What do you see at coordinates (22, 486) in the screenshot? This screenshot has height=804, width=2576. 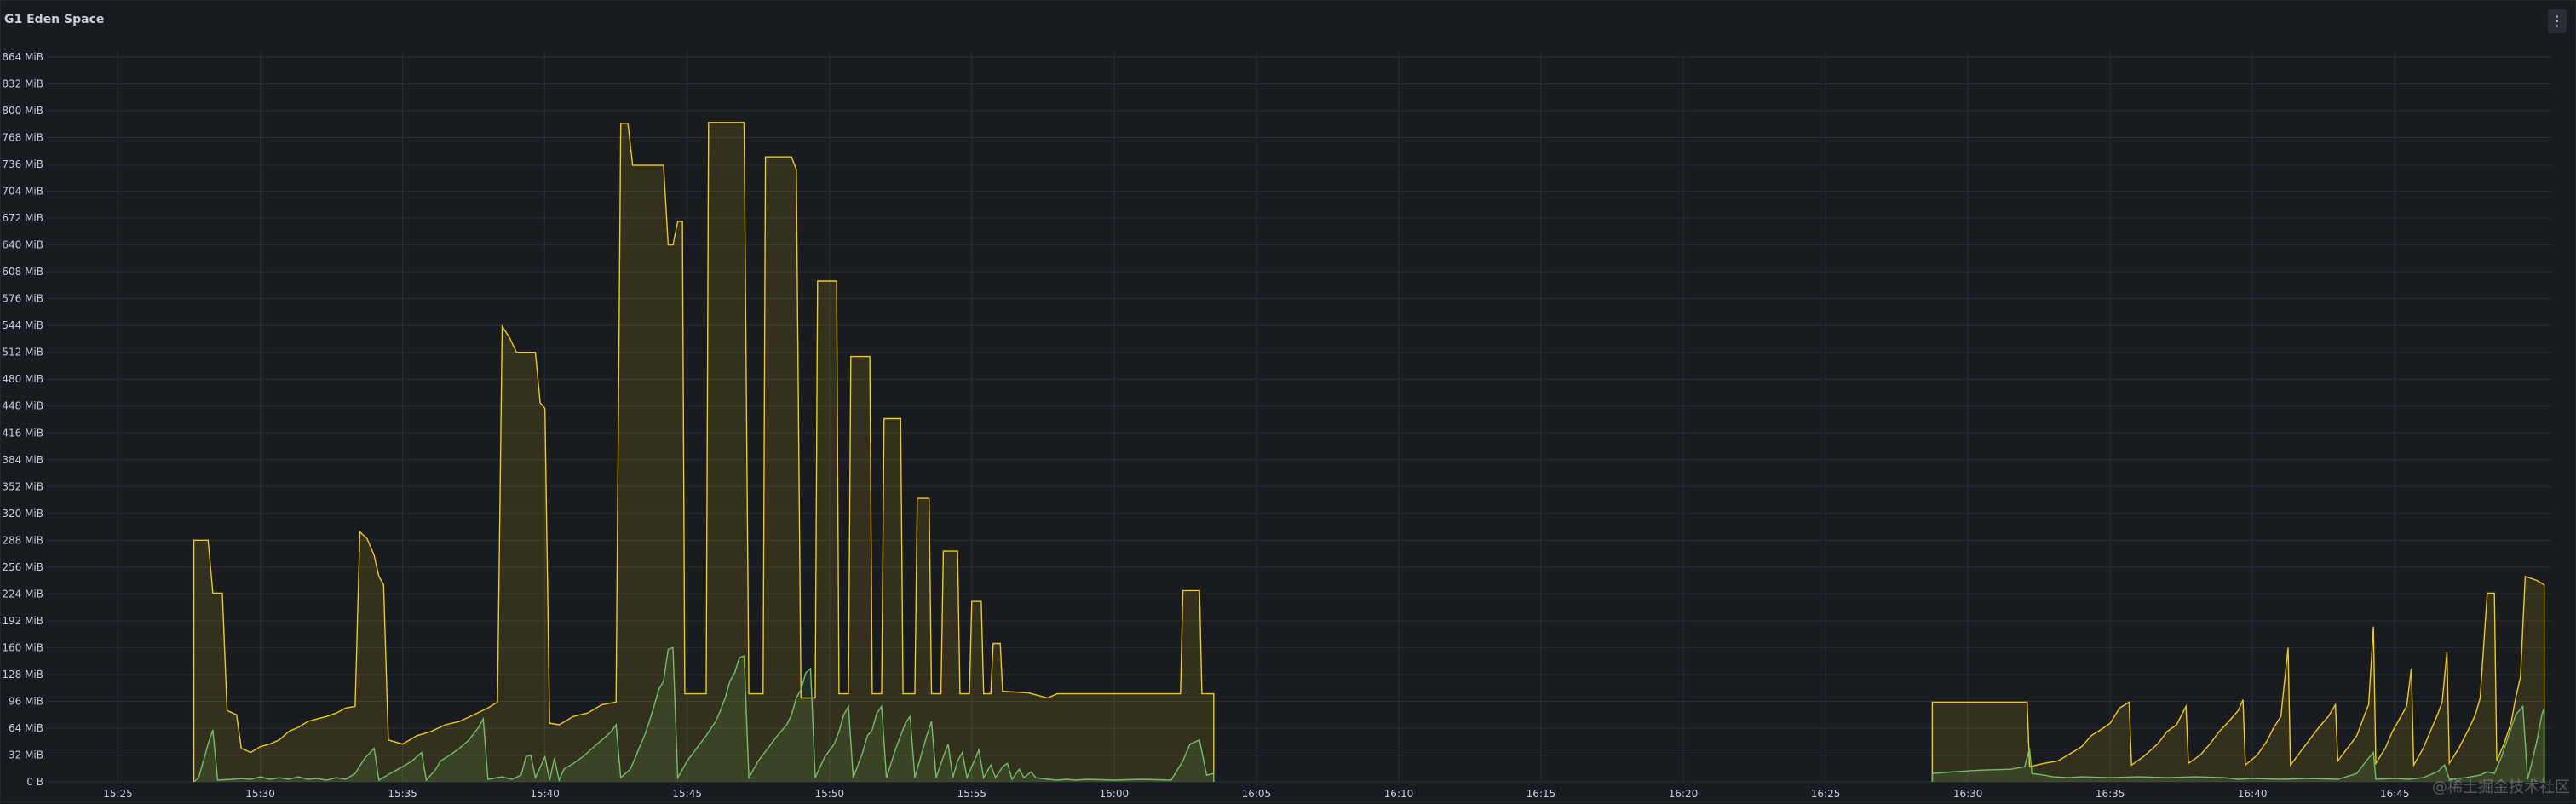 I see `y-tick-label: 352 MiB` at bounding box center [22, 486].